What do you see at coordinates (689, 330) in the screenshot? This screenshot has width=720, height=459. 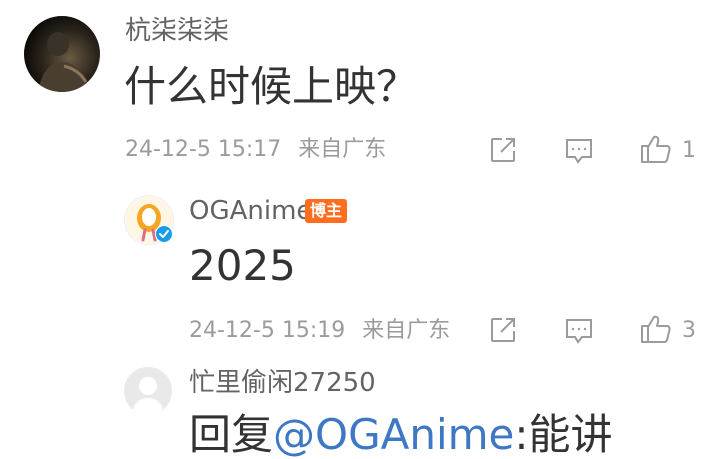 I see `like-count: 3` at bounding box center [689, 330].